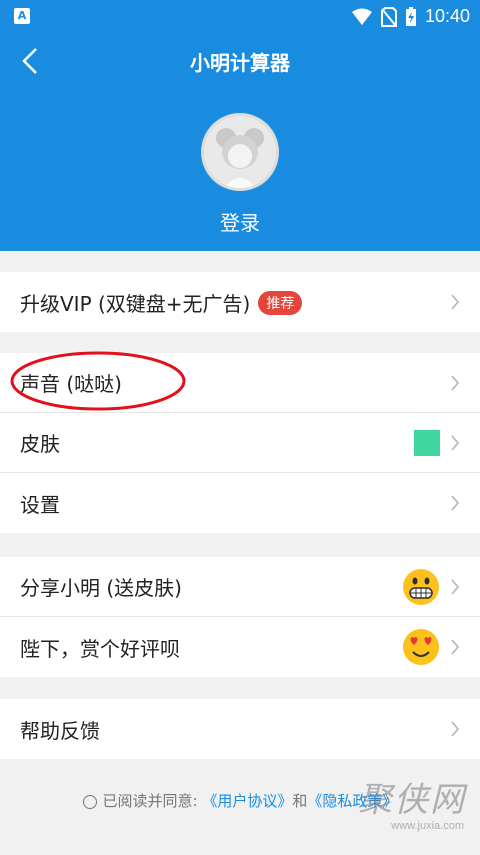 The image size is (480, 855). I want to click on settings-label: 设置, so click(40, 504).